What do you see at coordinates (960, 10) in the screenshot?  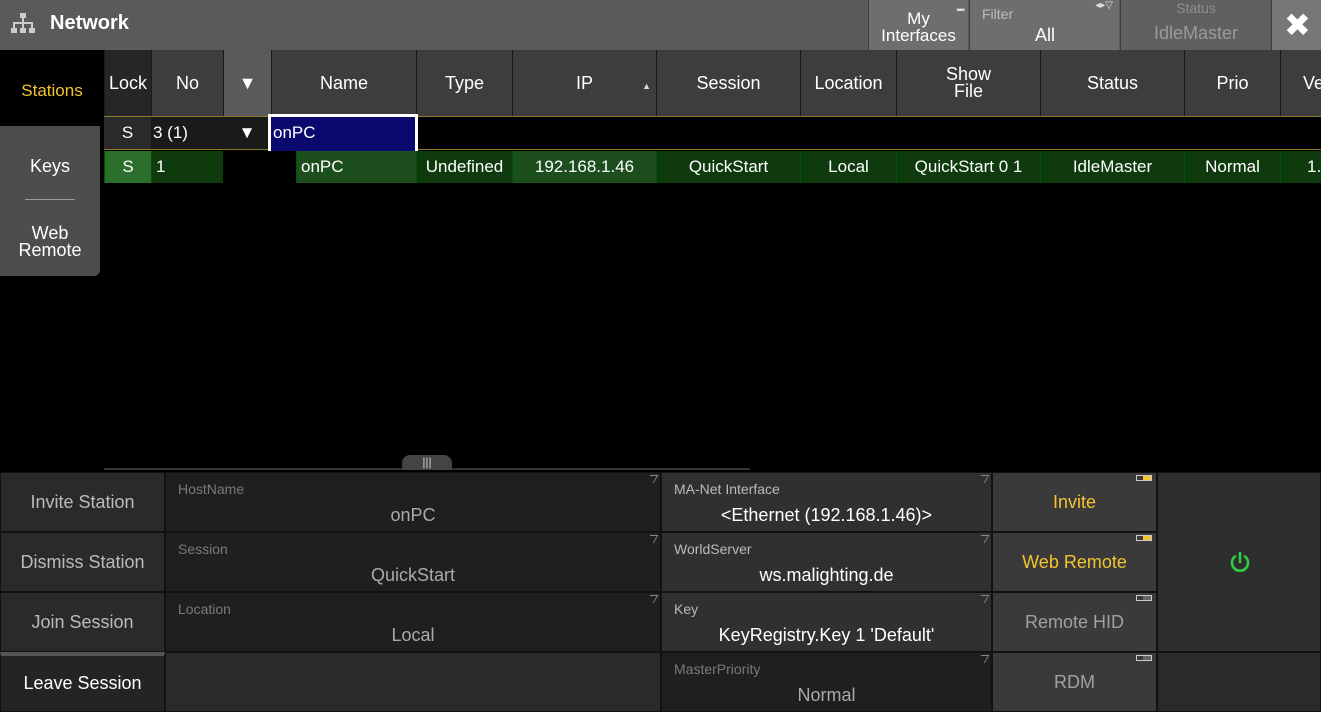 I see `more-icon: ▪▪▪` at bounding box center [960, 10].